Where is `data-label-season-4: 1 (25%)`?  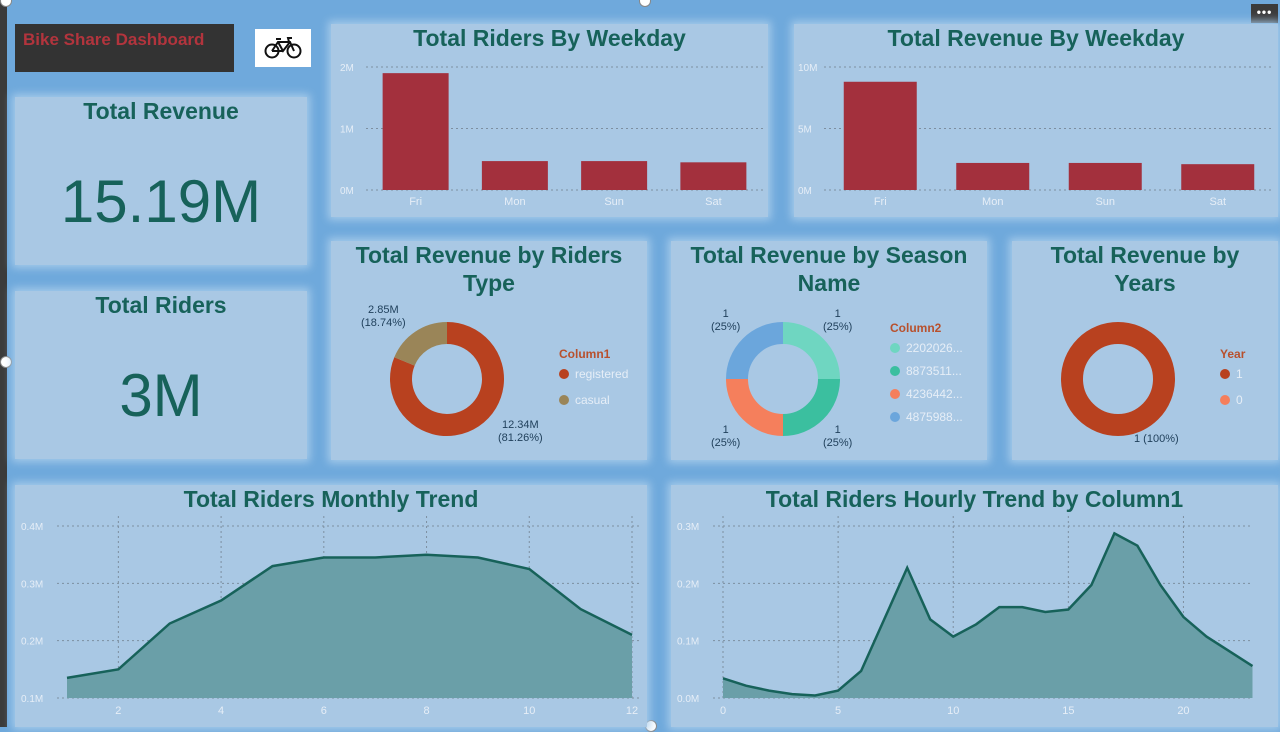
data-label-season-4: 1 (25%) is located at coordinates (838, 436).